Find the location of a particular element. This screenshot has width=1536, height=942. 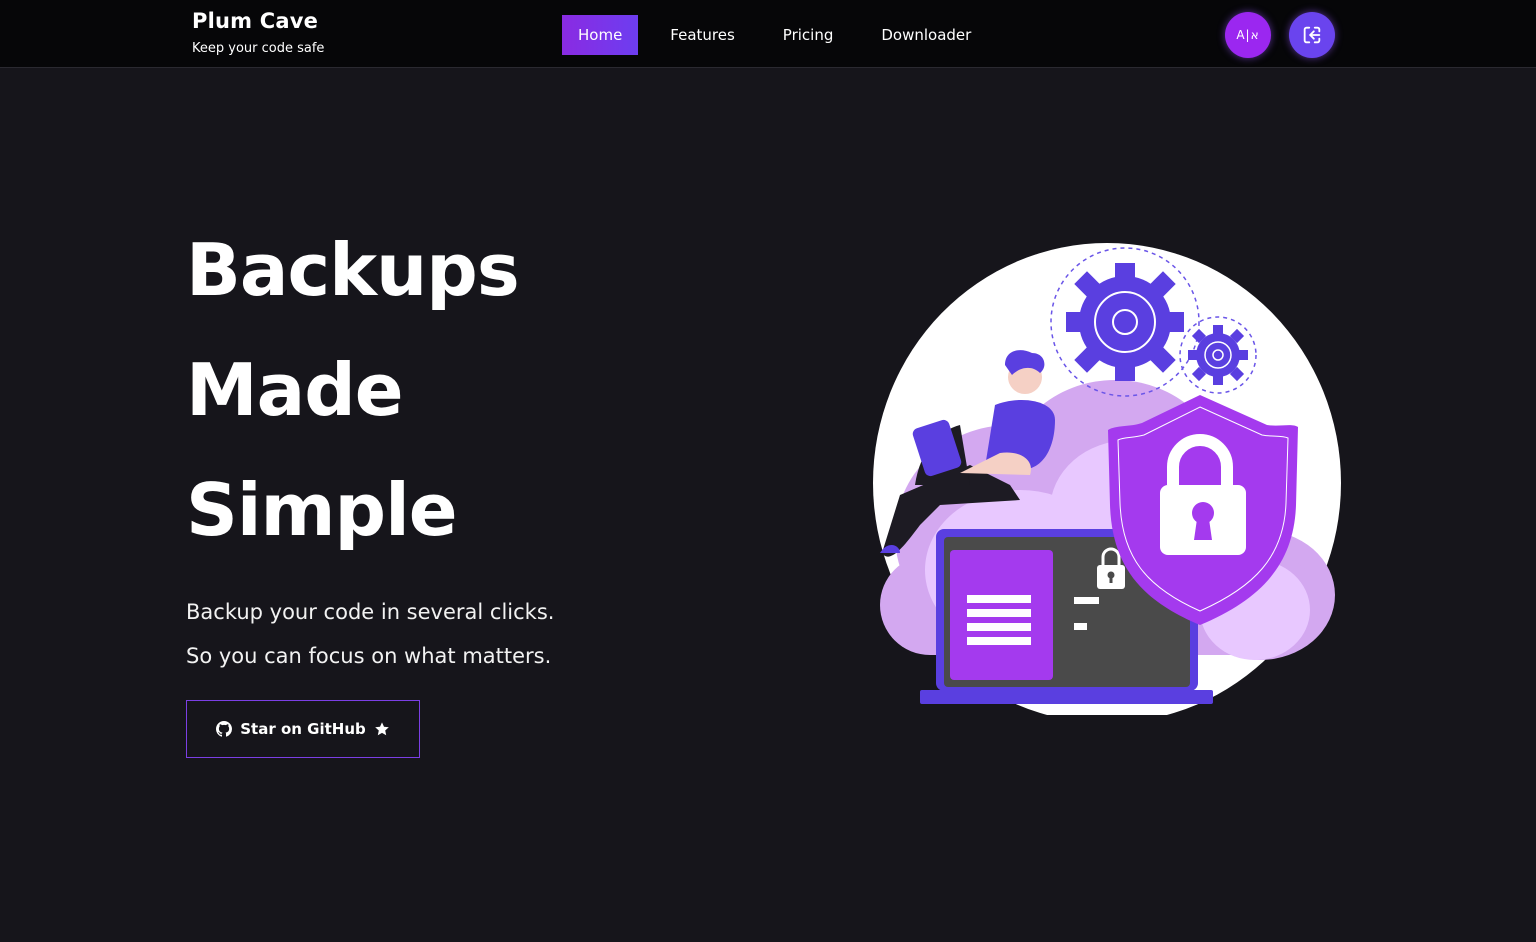

main-nav: Home Features Pricing Downloader is located at coordinates (774, 35).